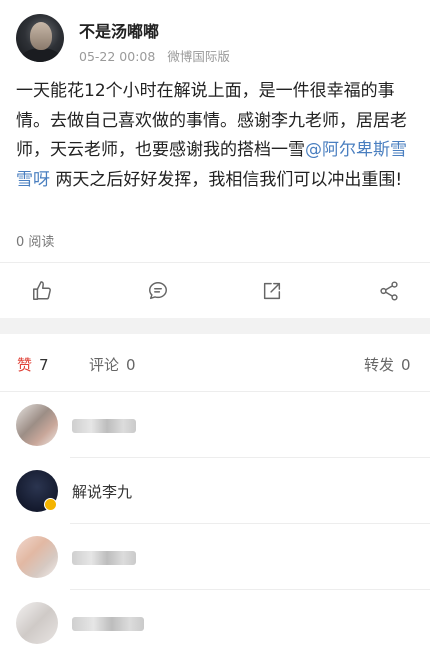 This screenshot has height=660, width=430. I want to click on like-button, so click(44, 293).